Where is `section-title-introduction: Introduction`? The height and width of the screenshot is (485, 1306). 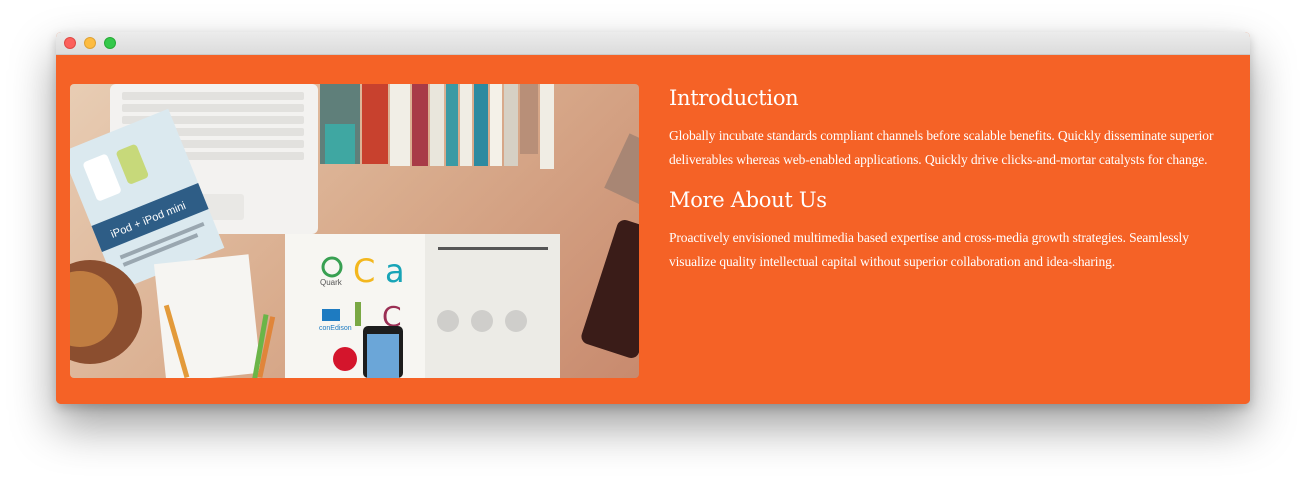 section-title-introduction: Introduction is located at coordinates (734, 98).